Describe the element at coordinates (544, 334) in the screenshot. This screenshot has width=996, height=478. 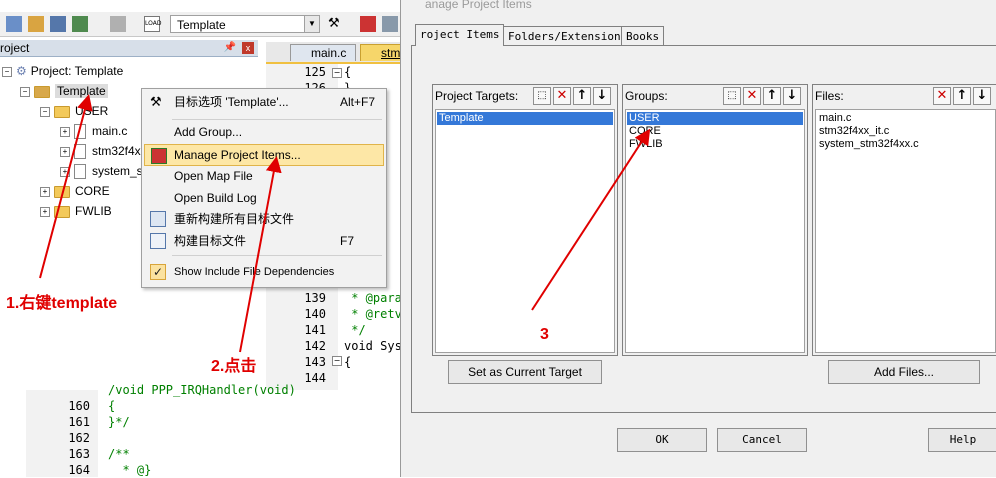
I see `annotation-step-3: 3` at that location.